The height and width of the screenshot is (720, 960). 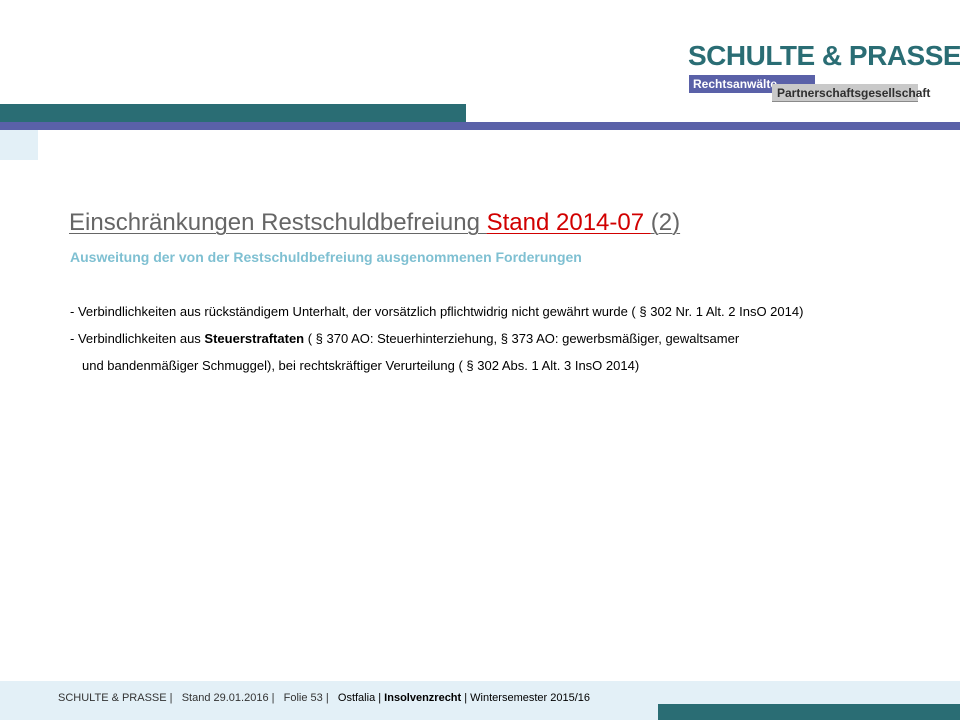 I want to click on footer-stand: Stand 29.01.2016 |, so click(x=228, y=698).